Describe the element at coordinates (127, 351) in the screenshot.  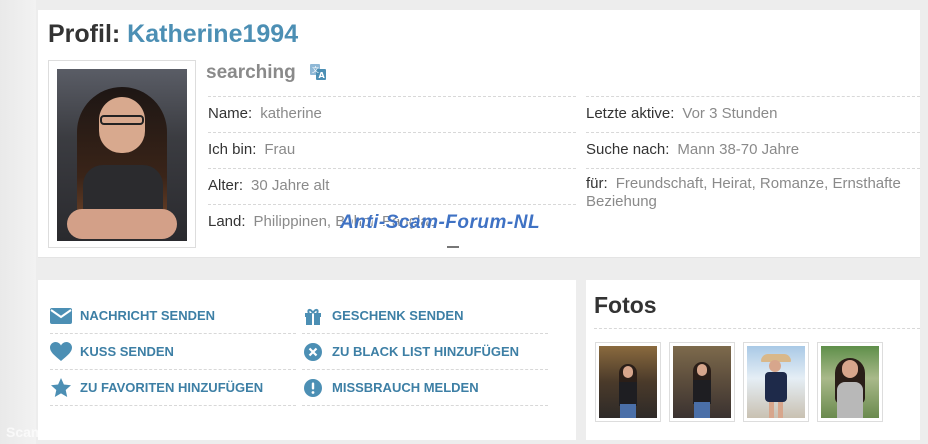
I see `action-label: KUSS SENDEN` at that location.